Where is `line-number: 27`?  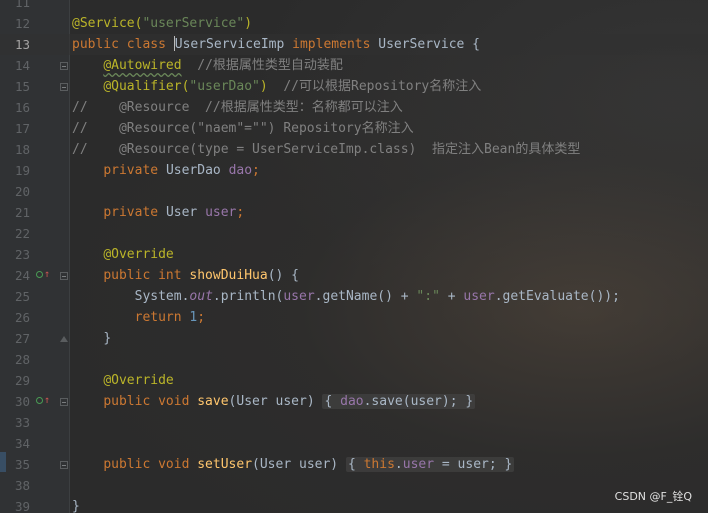
line-number: 27 is located at coordinates (22, 338).